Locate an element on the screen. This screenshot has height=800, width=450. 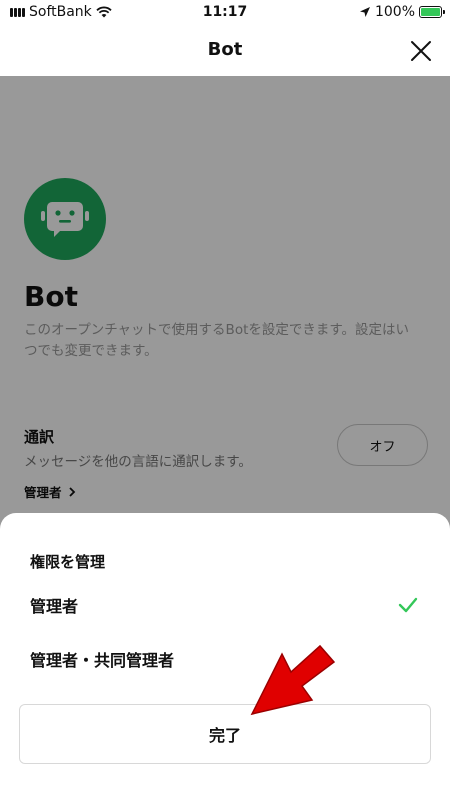
sheet-title: 権限を管理 is located at coordinates (68, 562).